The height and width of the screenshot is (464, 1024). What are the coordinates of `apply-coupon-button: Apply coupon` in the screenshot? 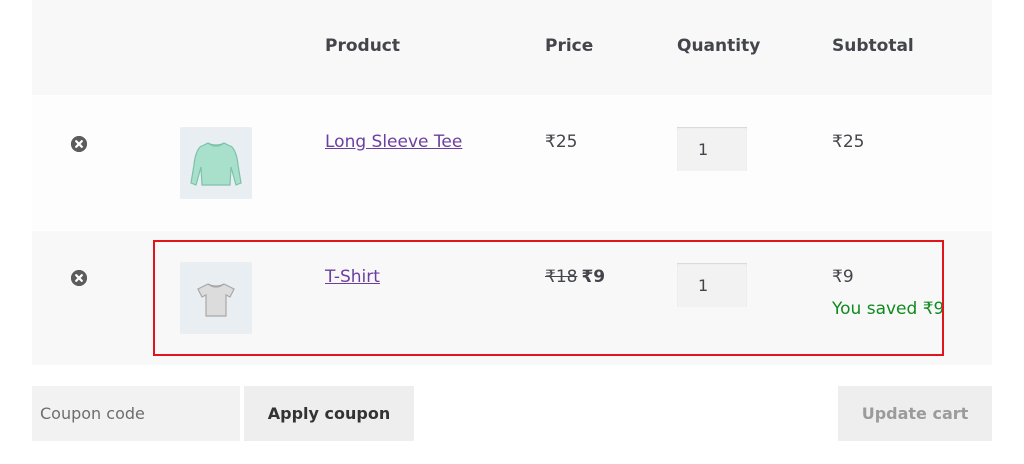 It's located at (329, 413).